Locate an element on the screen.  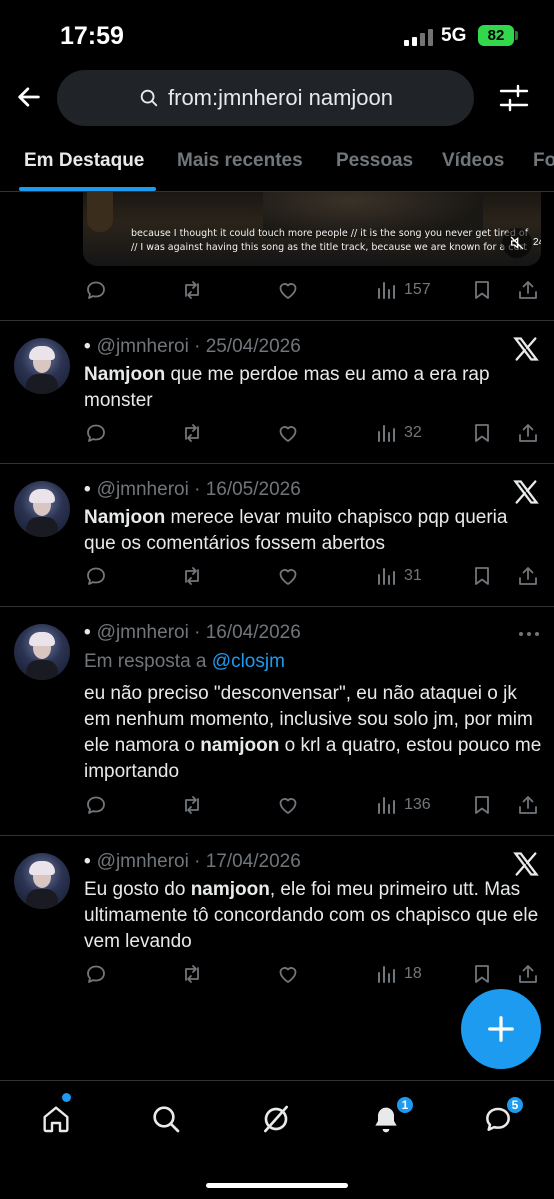
home-unread-dot is located at coordinates (66, 1097).